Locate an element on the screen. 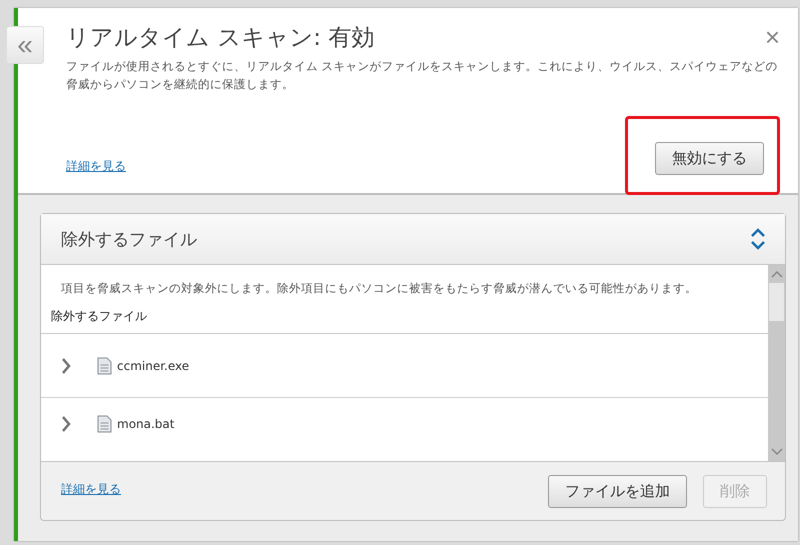 Image resolution: width=800 pixels, height=545 pixels. expand-collapse-icon is located at coordinates (758, 239).